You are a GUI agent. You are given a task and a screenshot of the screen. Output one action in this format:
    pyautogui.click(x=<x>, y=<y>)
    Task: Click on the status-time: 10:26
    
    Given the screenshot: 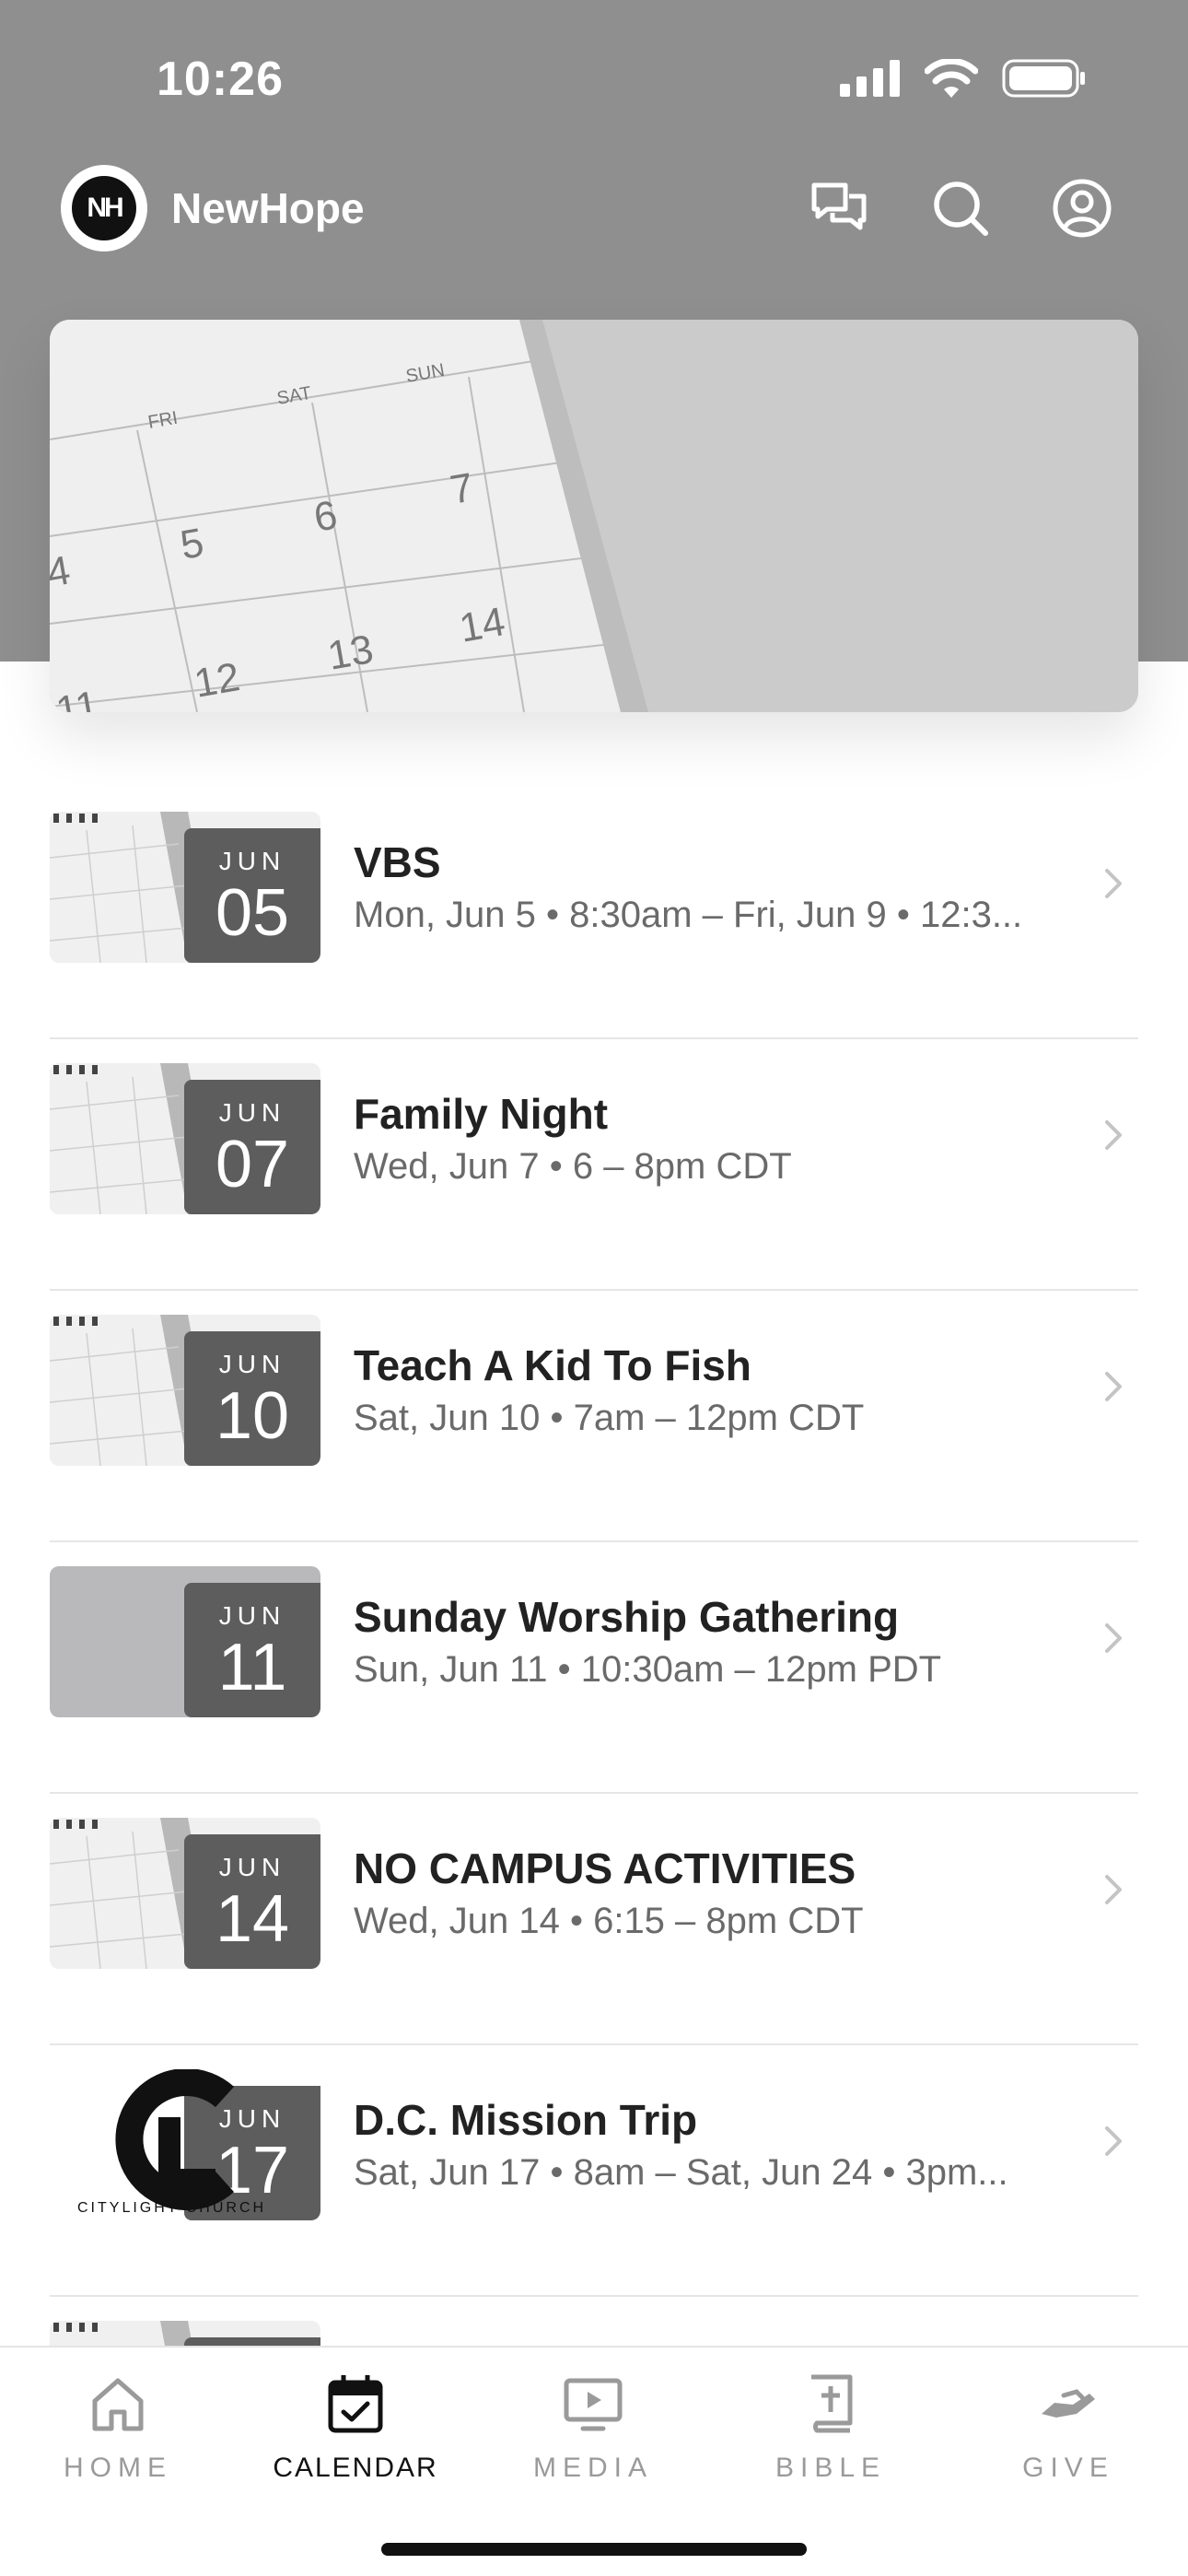 What is the action you would take?
    pyautogui.click(x=220, y=79)
    